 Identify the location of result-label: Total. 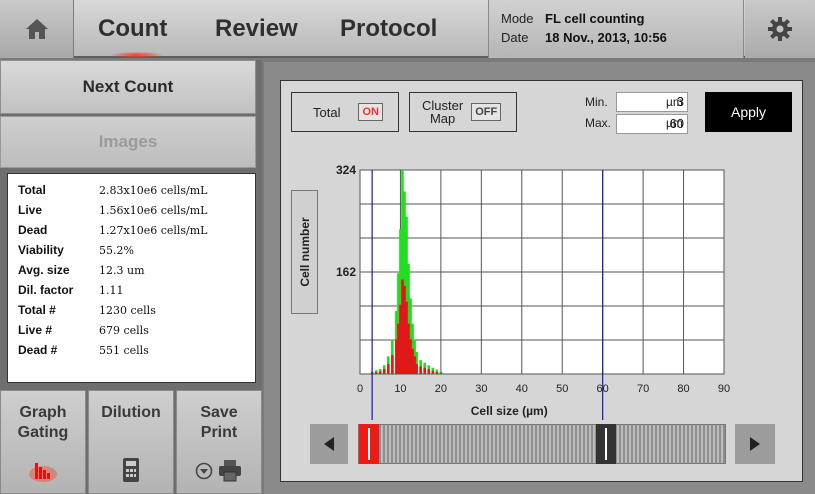
(32, 190).